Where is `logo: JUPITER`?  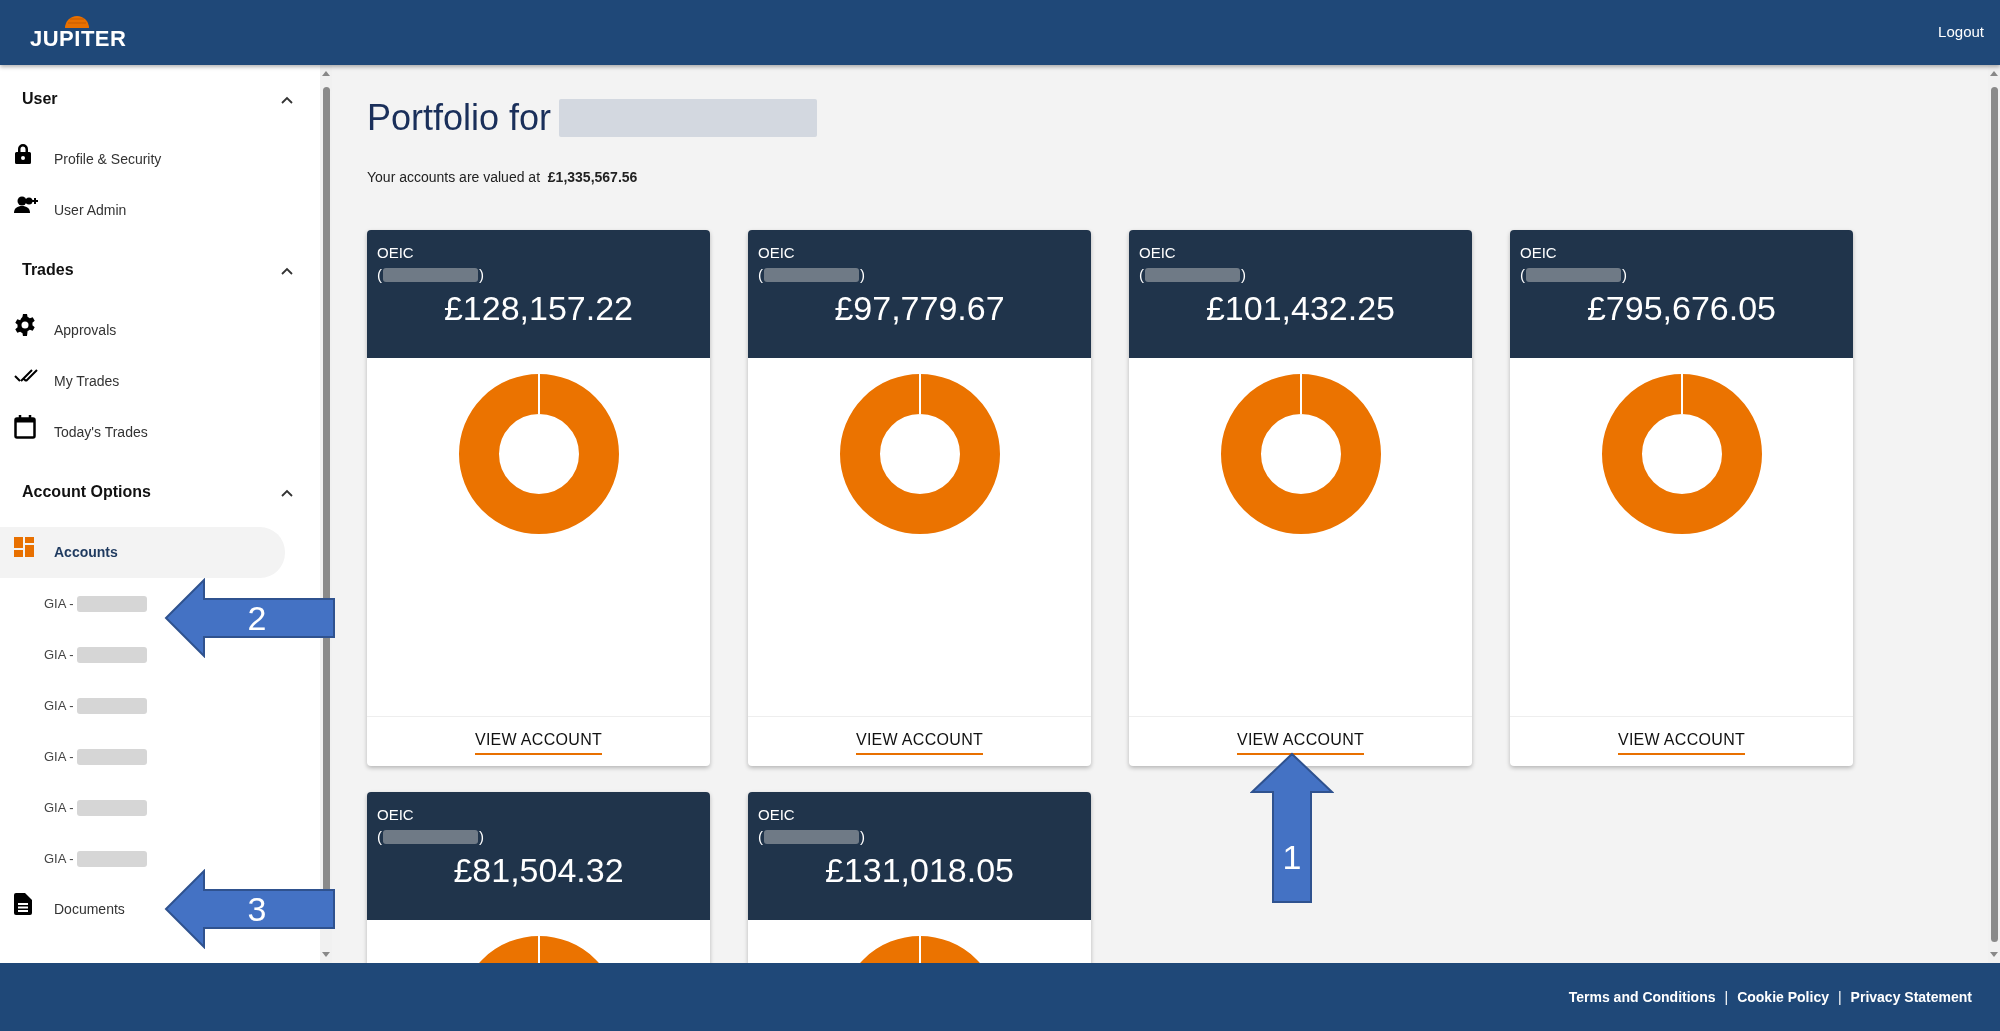 logo: JUPITER is located at coordinates (78, 32).